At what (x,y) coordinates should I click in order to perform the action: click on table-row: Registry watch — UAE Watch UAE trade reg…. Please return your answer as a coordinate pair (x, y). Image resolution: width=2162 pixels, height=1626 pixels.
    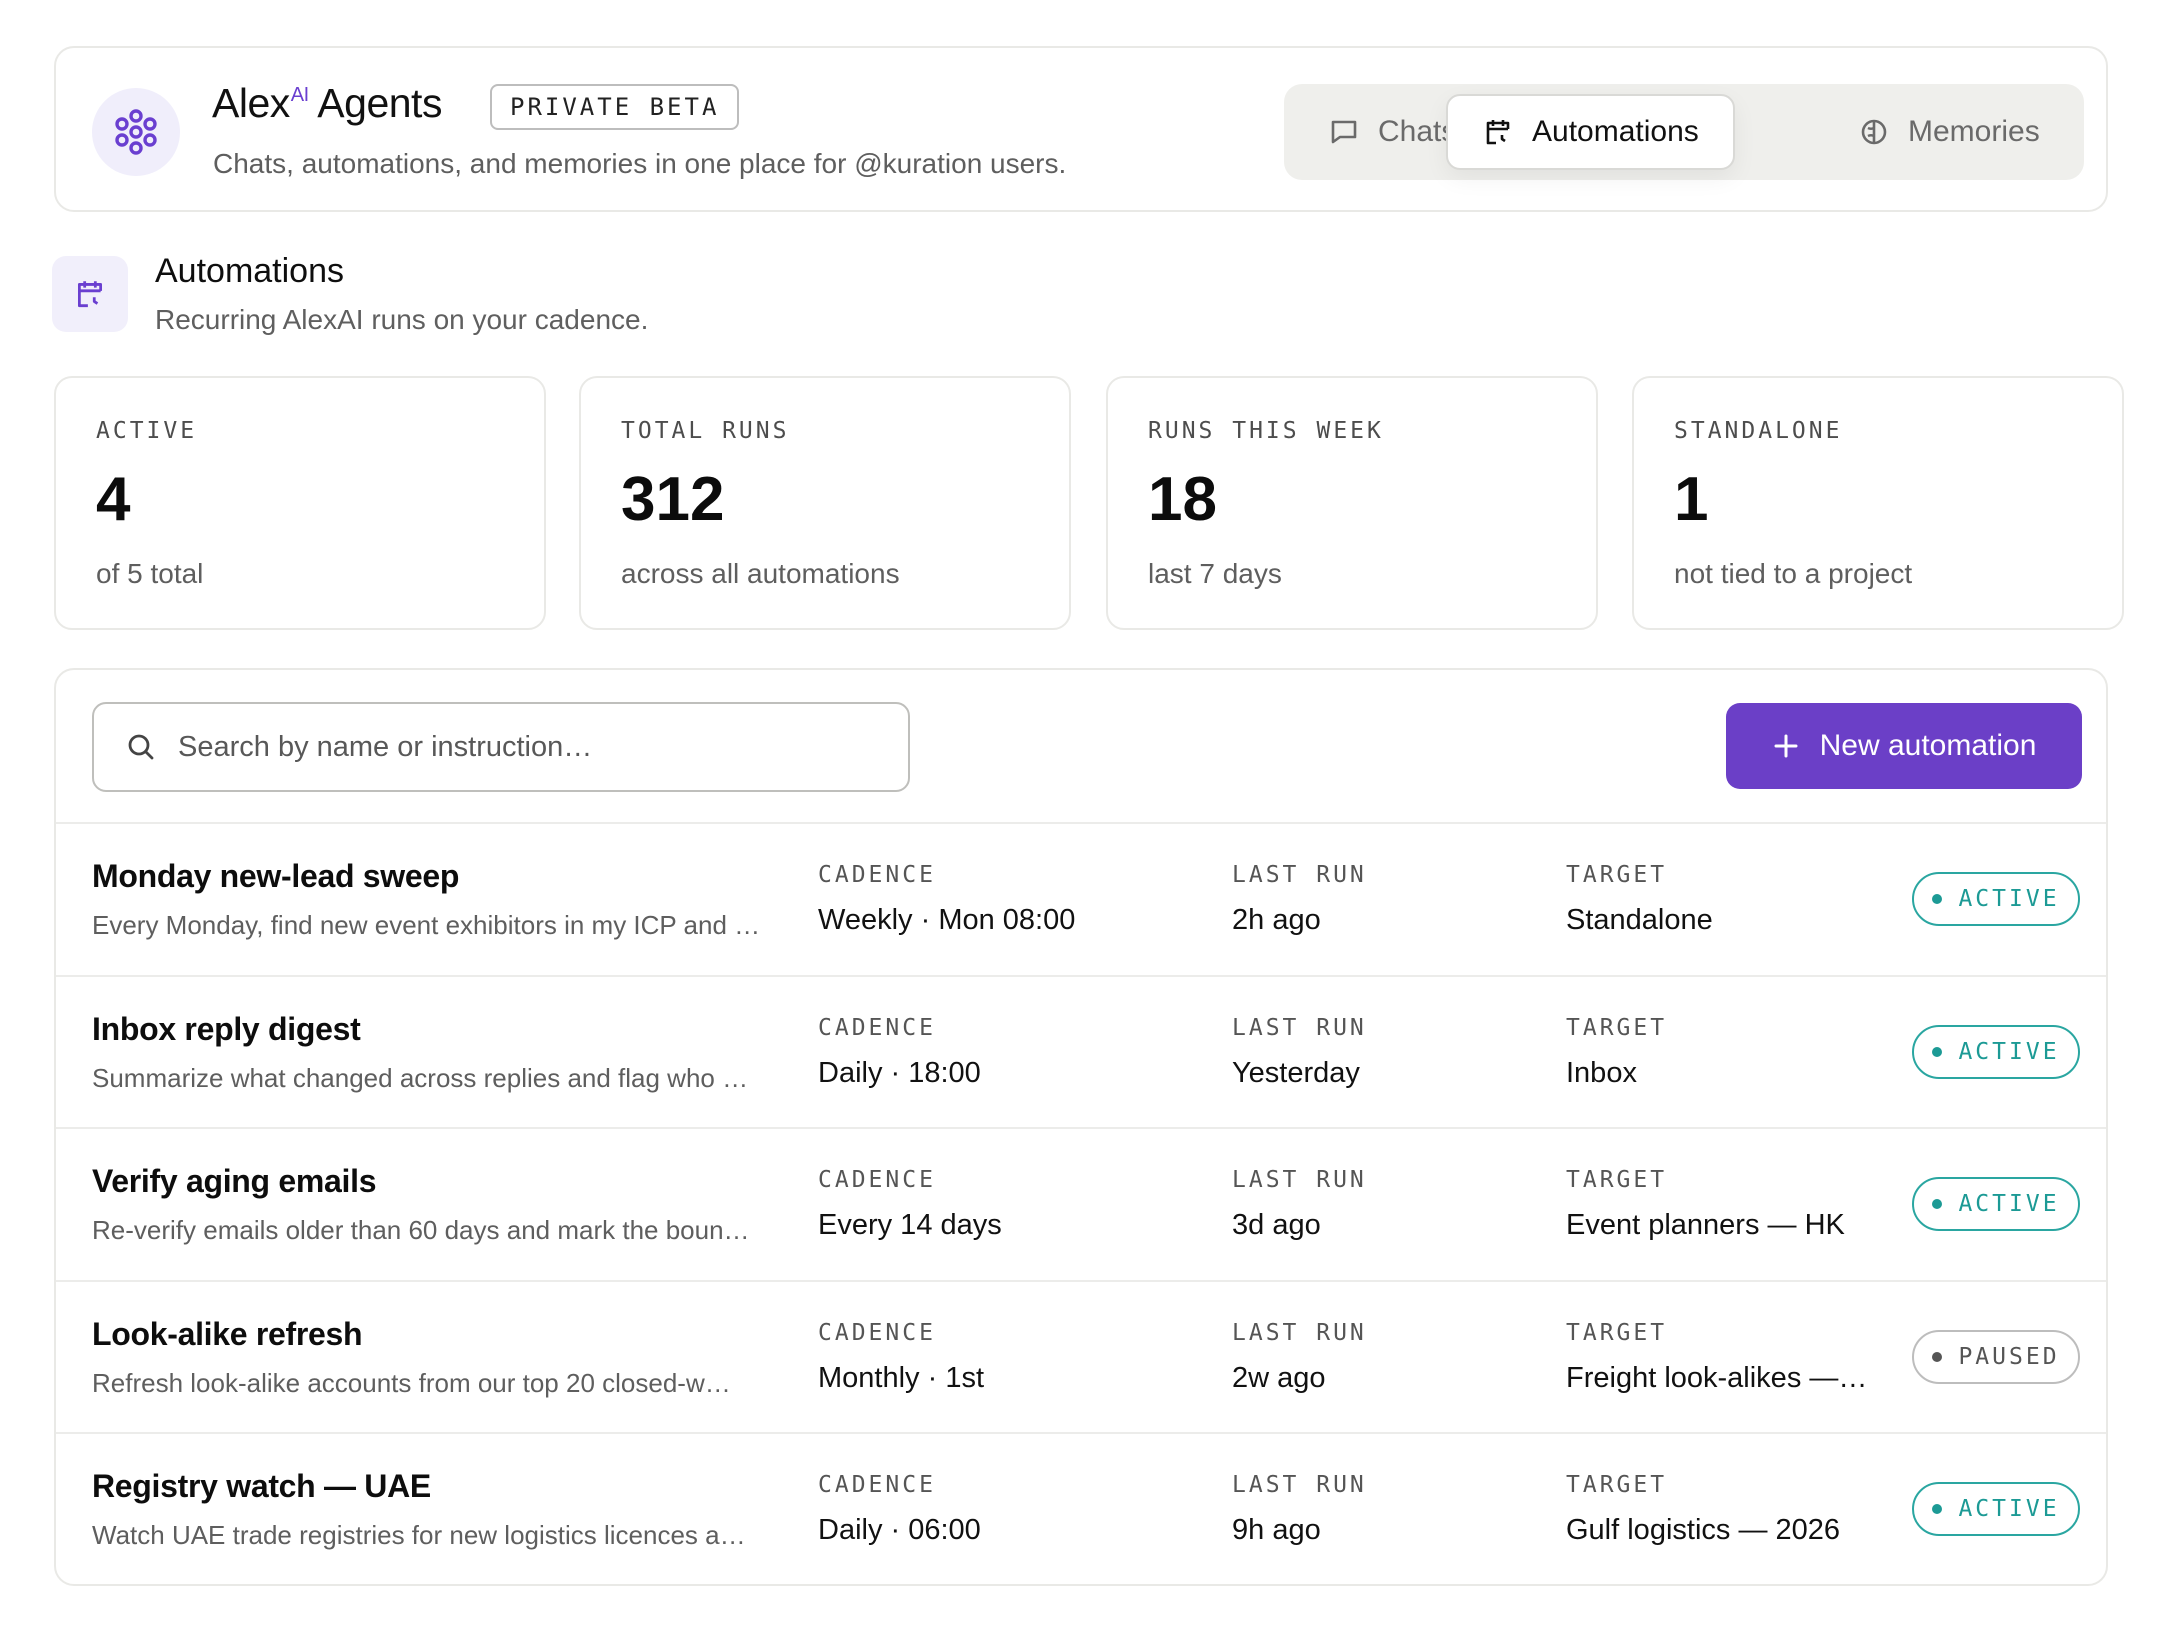
    Looking at the image, I should click on (1081, 1508).